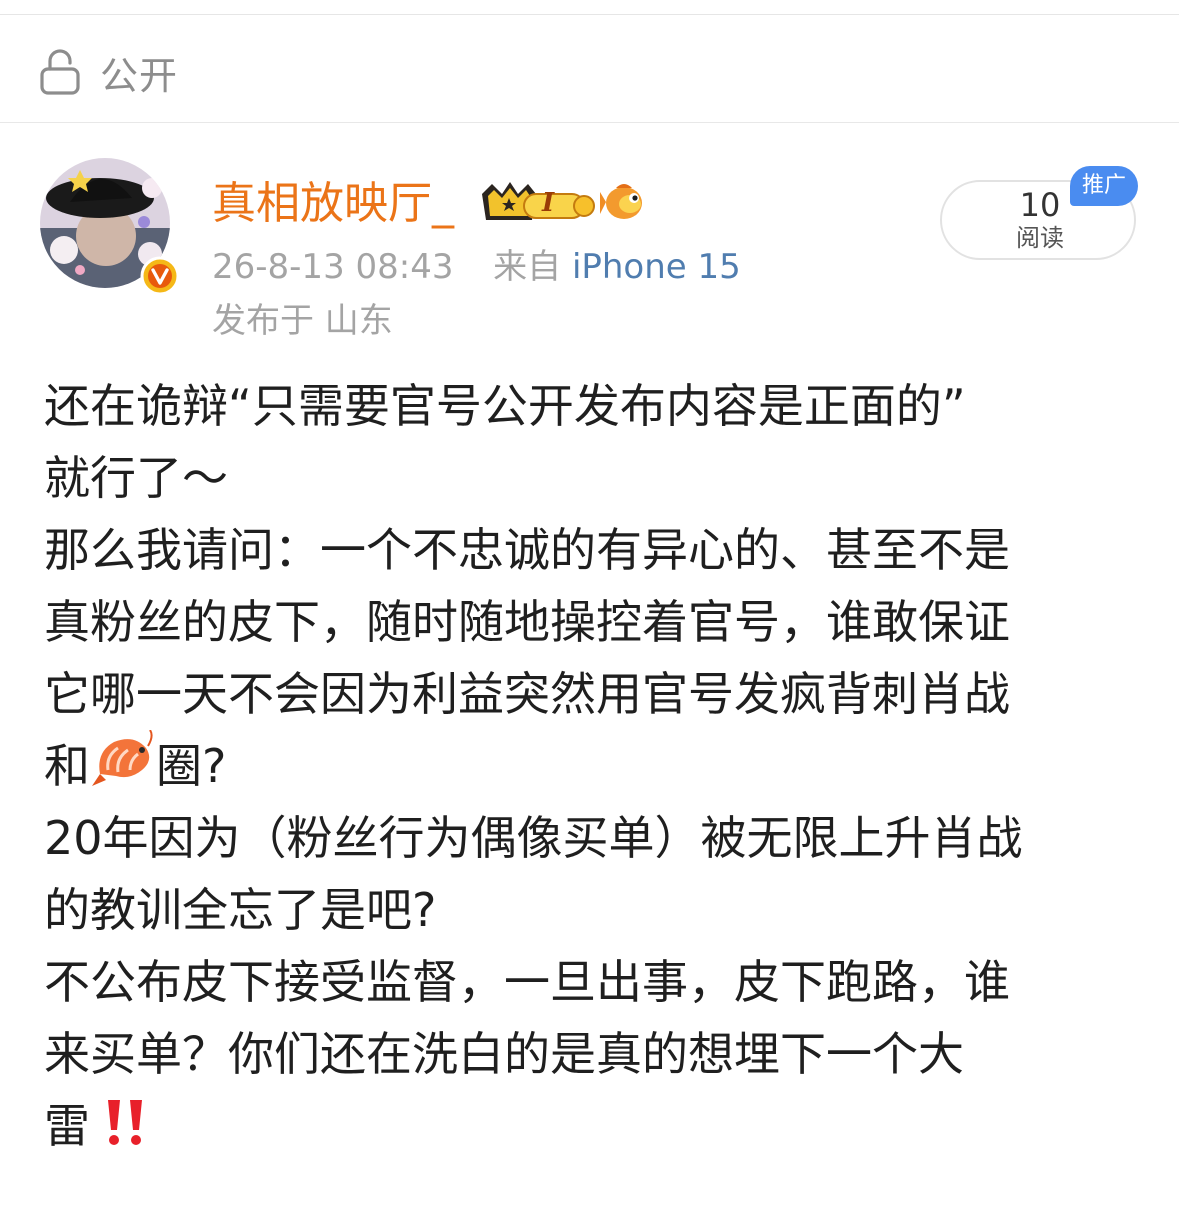 This screenshot has height=1207, width=1179. Describe the element at coordinates (302, 321) in the screenshot. I see `post-location: 发布于 山东` at that location.